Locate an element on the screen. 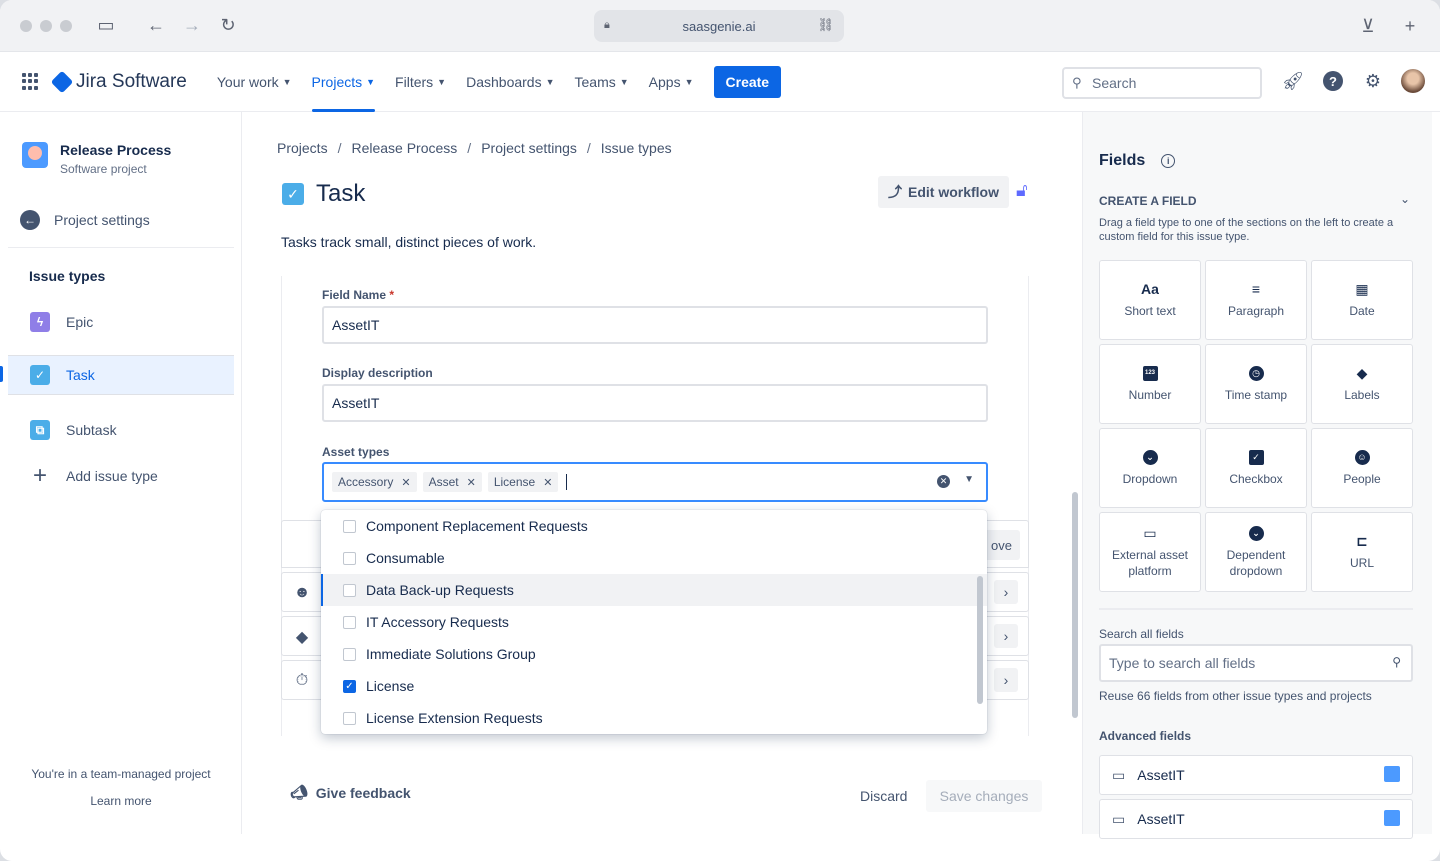 The width and height of the screenshot is (1440, 861). content-scrollbar is located at coordinates (1075, 605).